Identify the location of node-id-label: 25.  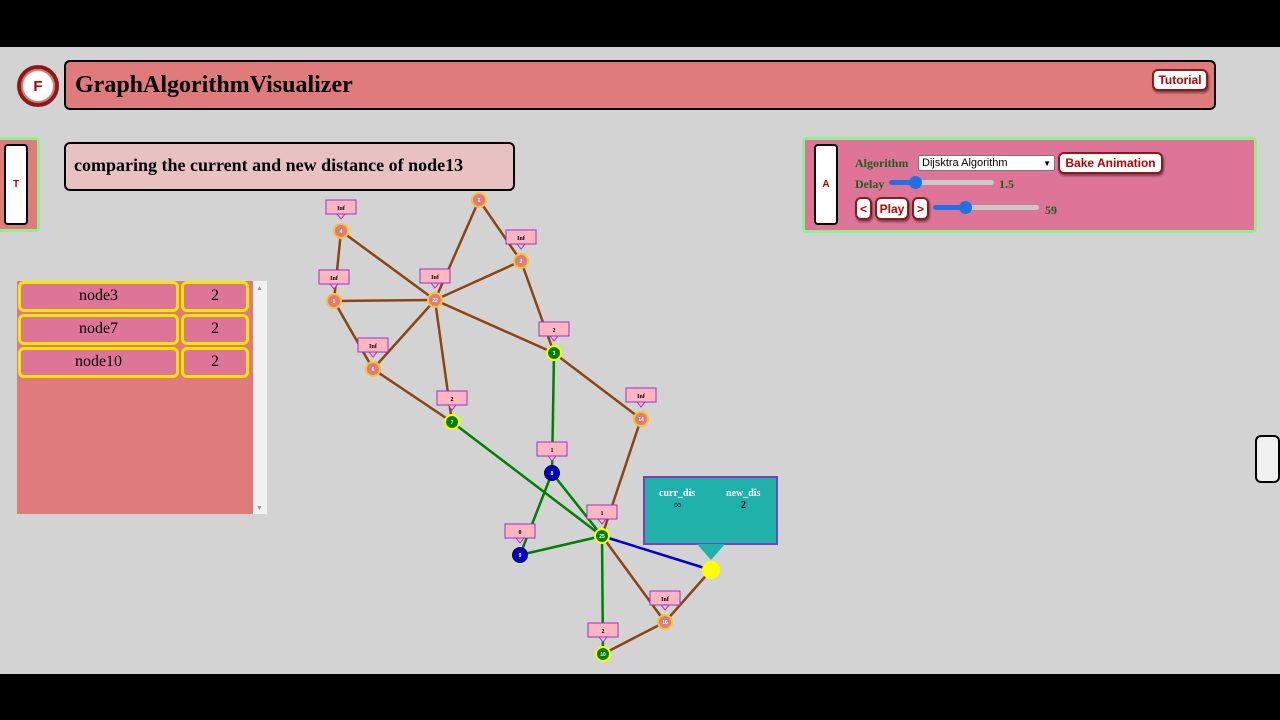
(602, 537).